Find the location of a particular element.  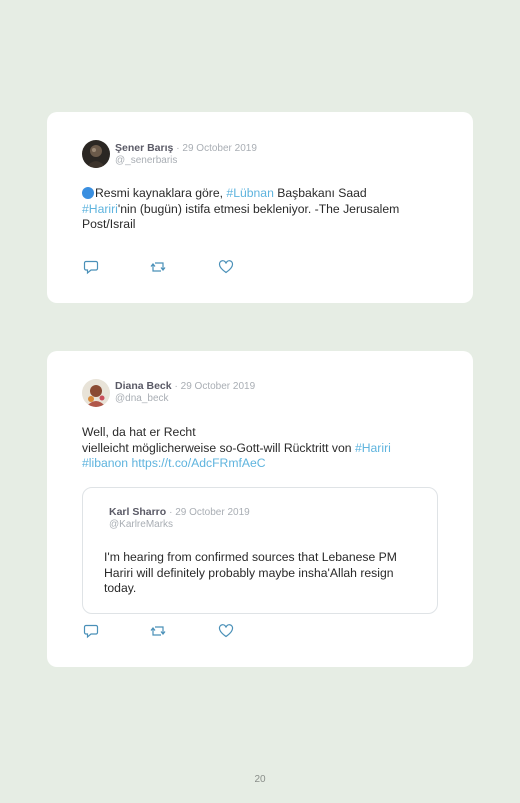

quote-author-name: Karl Sharro · 29 October 2019 is located at coordinates (179, 512).